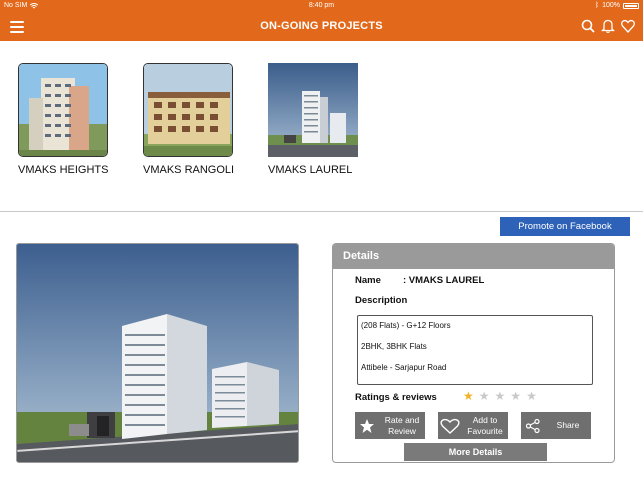 The height and width of the screenshot is (482, 643). What do you see at coordinates (394, 346) in the screenshot?
I see `description-line: 2BHK, 3BHK Flats` at bounding box center [394, 346].